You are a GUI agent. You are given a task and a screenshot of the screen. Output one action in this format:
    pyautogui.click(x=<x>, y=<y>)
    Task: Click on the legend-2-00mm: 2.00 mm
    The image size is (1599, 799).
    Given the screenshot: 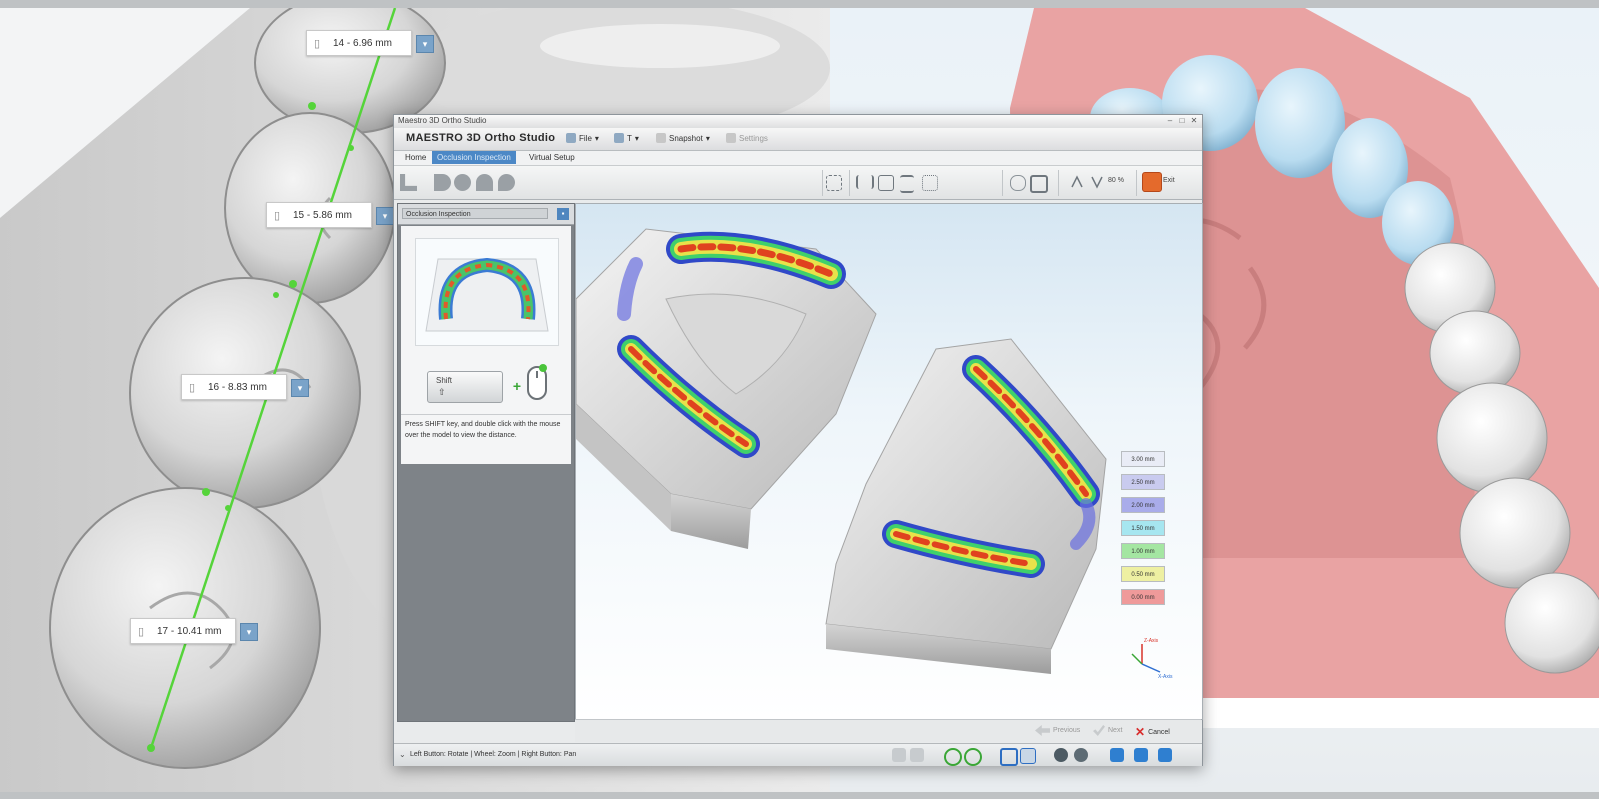 What is the action you would take?
    pyautogui.click(x=1143, y=505)
    